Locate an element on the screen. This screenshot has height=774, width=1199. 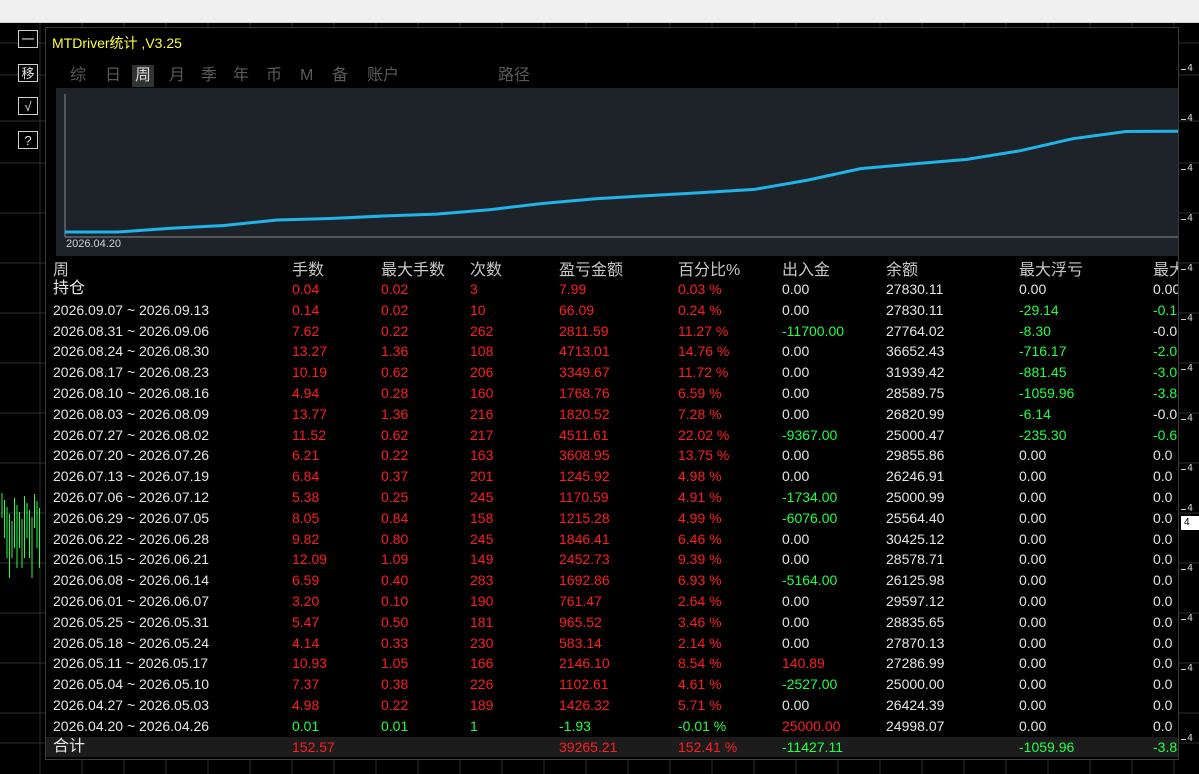
cell-balance: 28578.71 is located at coordinates (915, 559).